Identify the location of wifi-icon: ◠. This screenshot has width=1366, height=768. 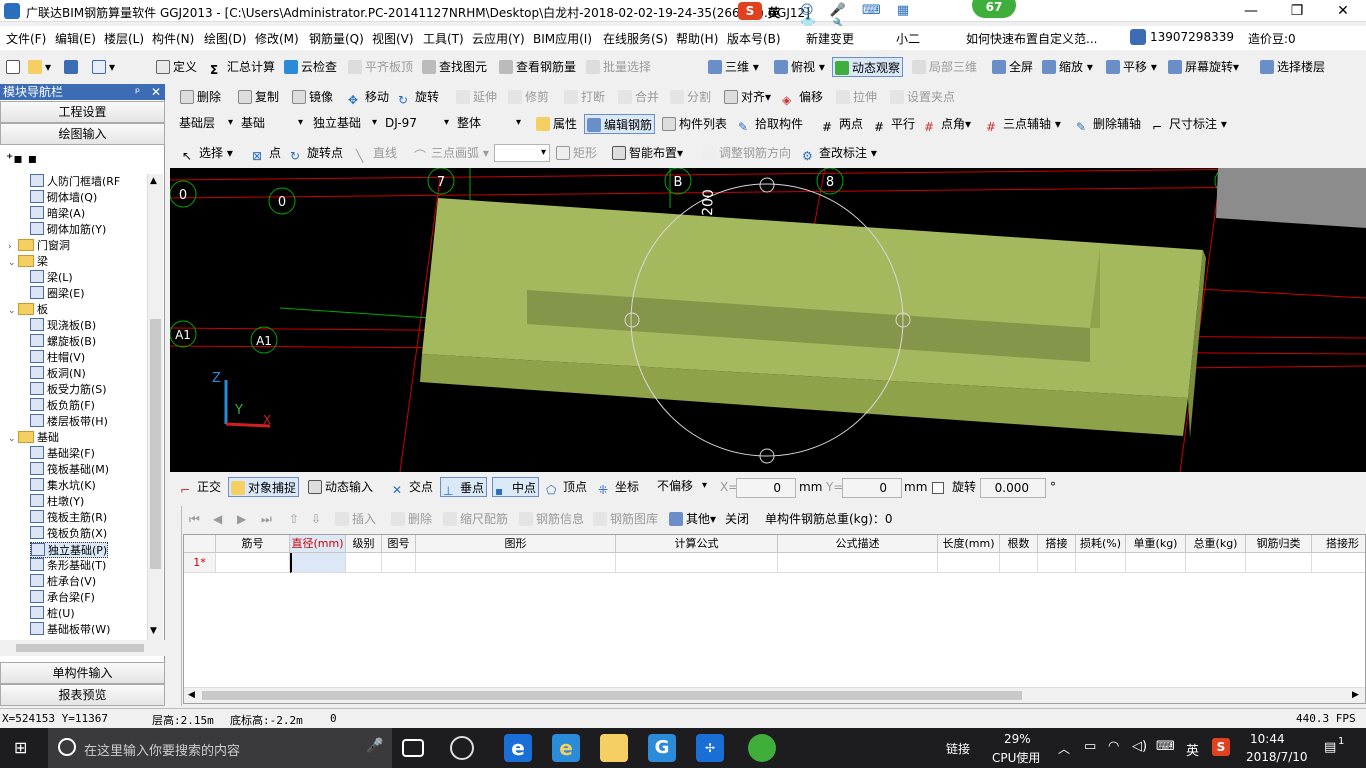
(1113, 746).